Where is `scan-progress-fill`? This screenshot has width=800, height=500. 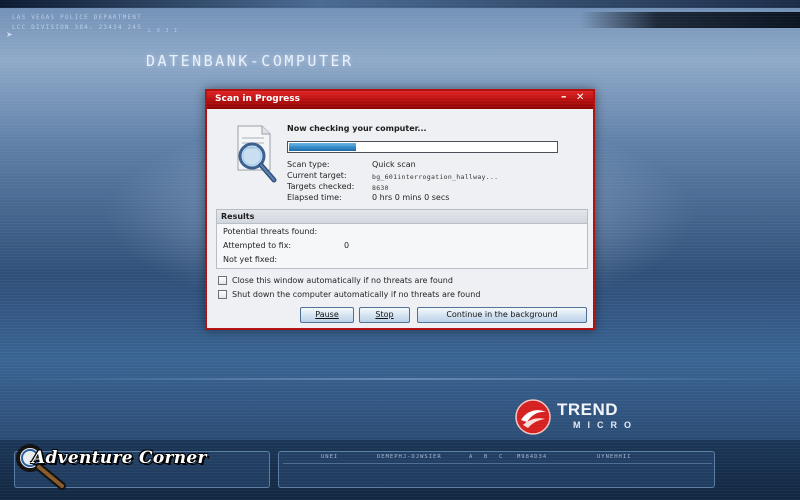
scan-progress-fill is located at coordinates (322, 147).